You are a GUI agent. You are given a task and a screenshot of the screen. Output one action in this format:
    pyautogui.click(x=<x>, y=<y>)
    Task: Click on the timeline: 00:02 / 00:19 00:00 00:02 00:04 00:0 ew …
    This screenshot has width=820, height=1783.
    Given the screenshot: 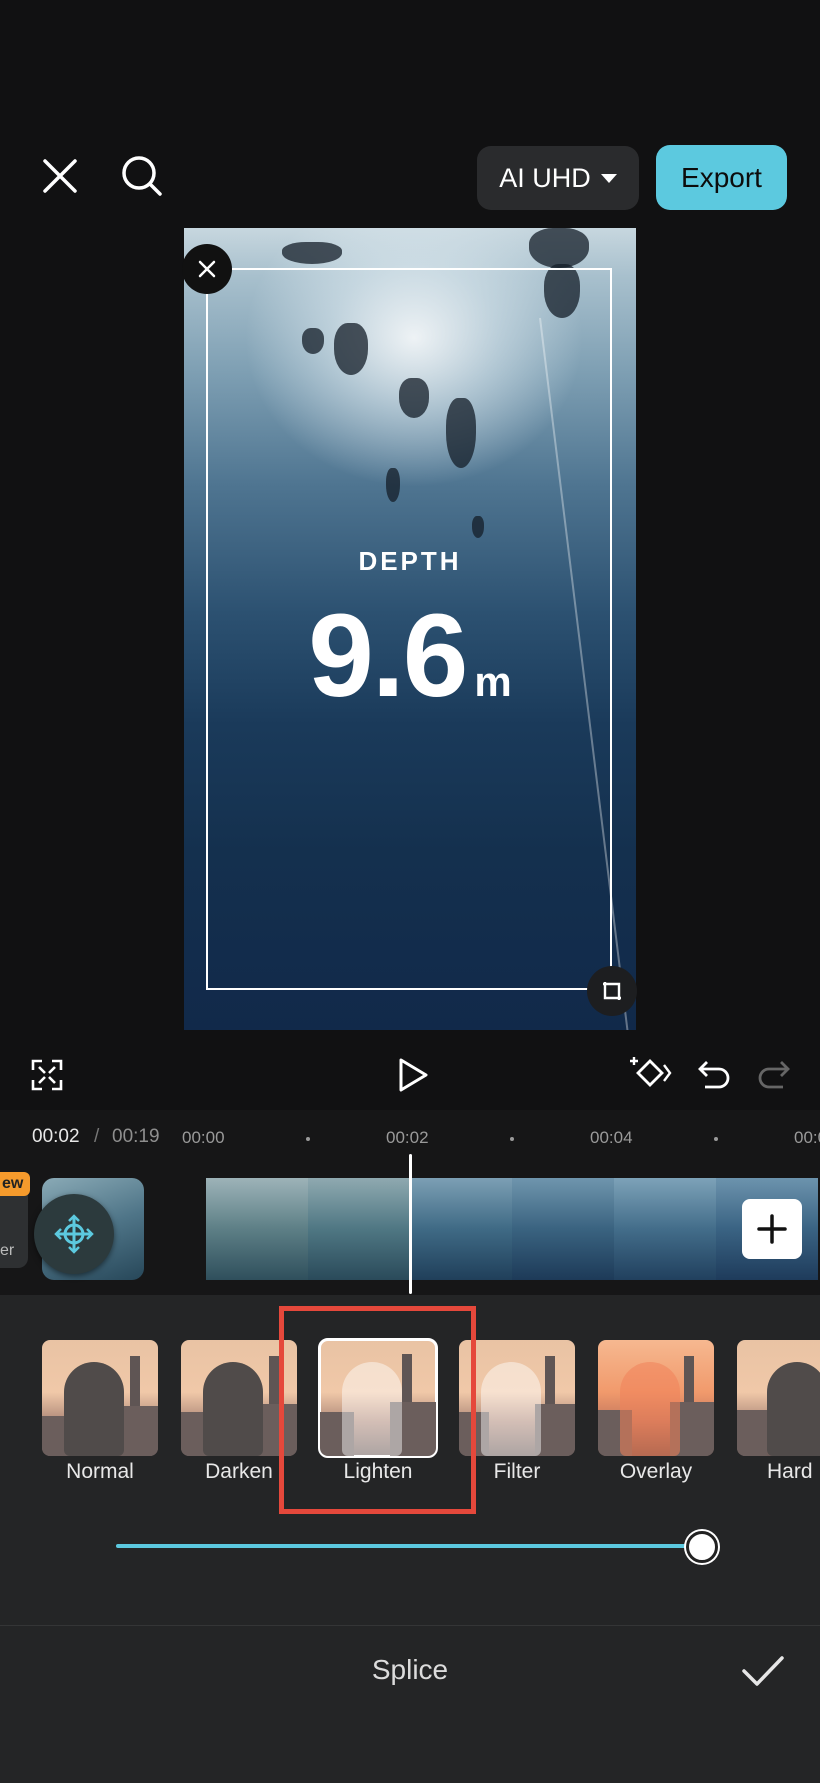 What is the action you would take?
    pyautogui.click(x=410, y=1202)
    